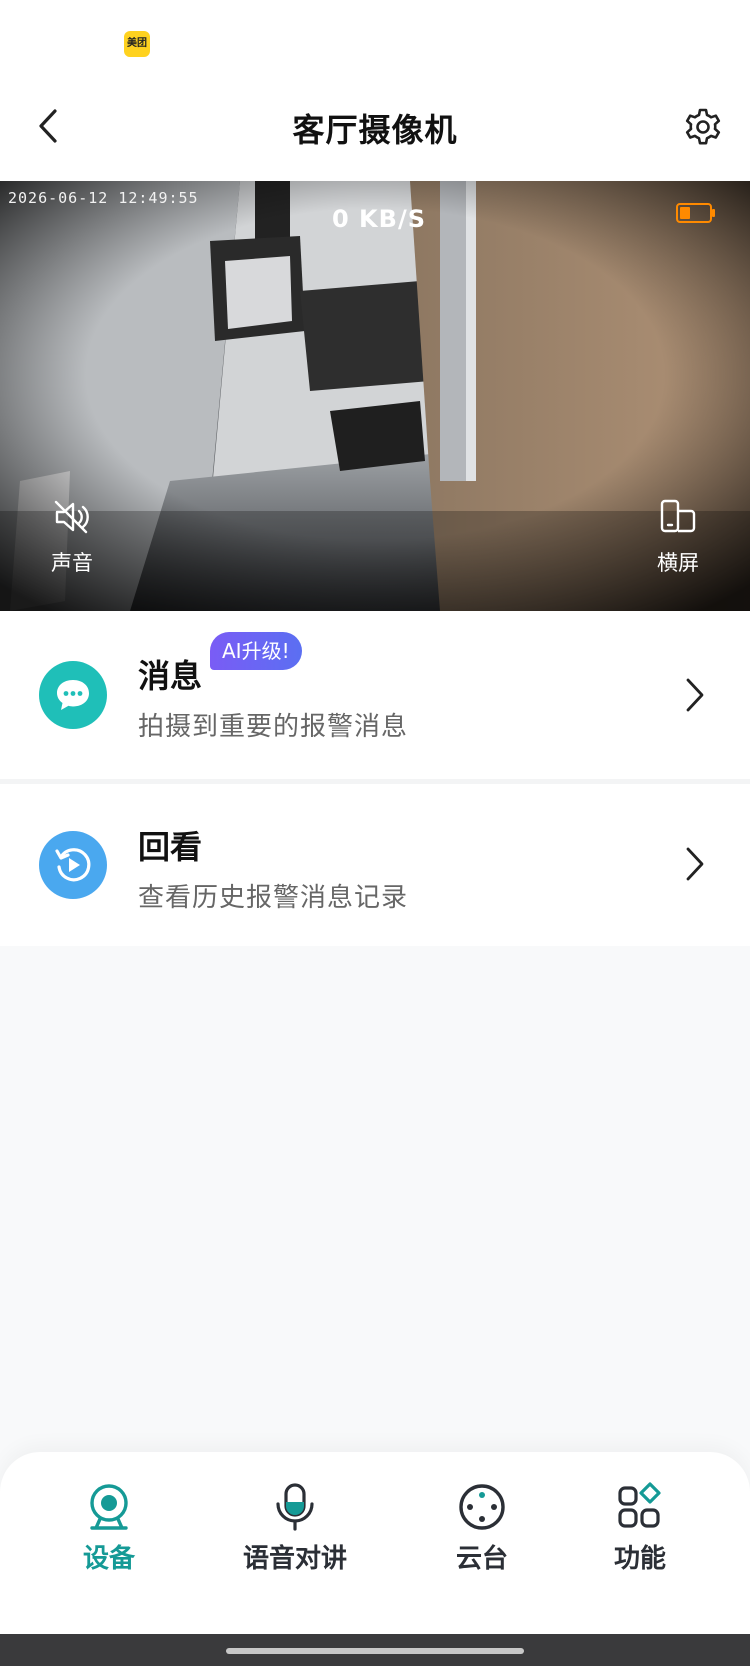 This screenshot has height=1666, width=750. What do you see at coordinates (295, 1532) in the screenshot?
I see `nav-tab-voice-intercom: 语音对讲` at bounding box center [295, 1532].